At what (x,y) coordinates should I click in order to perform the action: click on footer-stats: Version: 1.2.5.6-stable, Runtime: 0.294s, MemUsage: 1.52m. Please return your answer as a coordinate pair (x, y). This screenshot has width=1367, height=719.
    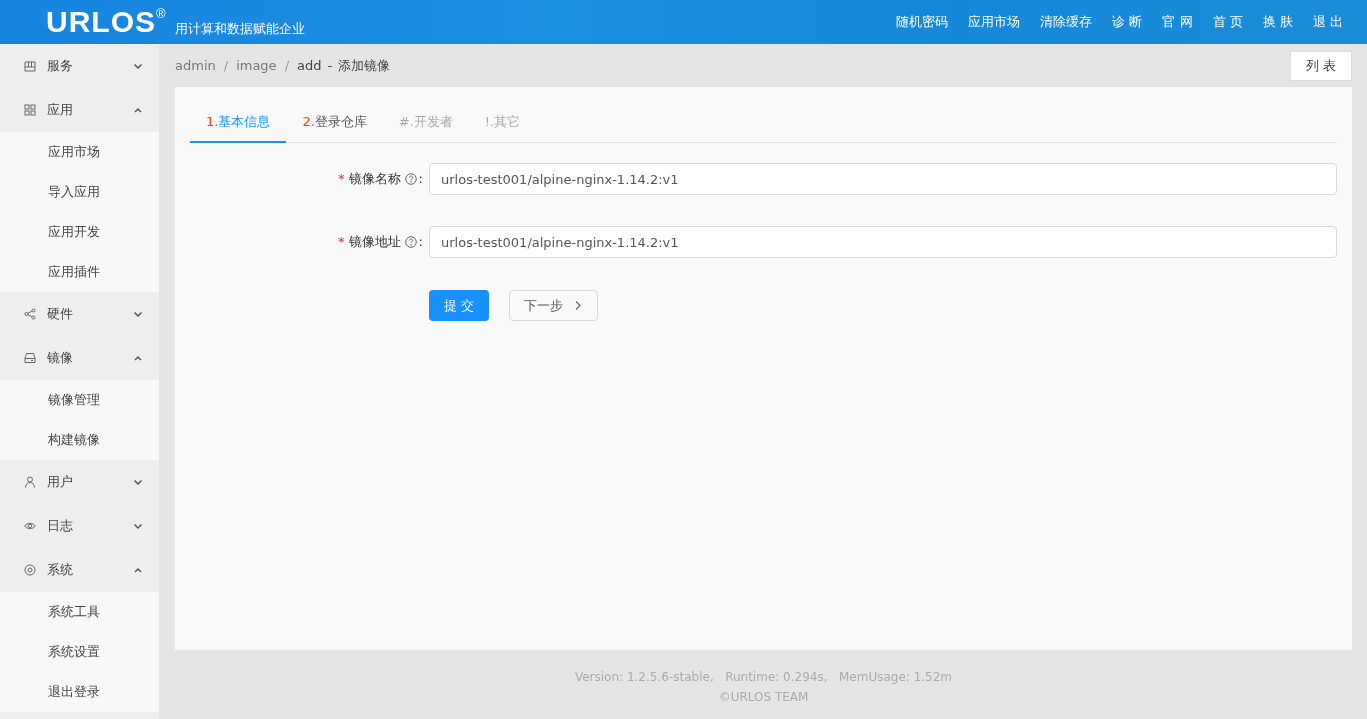
    Looking at the image, I should click on (763, 677).